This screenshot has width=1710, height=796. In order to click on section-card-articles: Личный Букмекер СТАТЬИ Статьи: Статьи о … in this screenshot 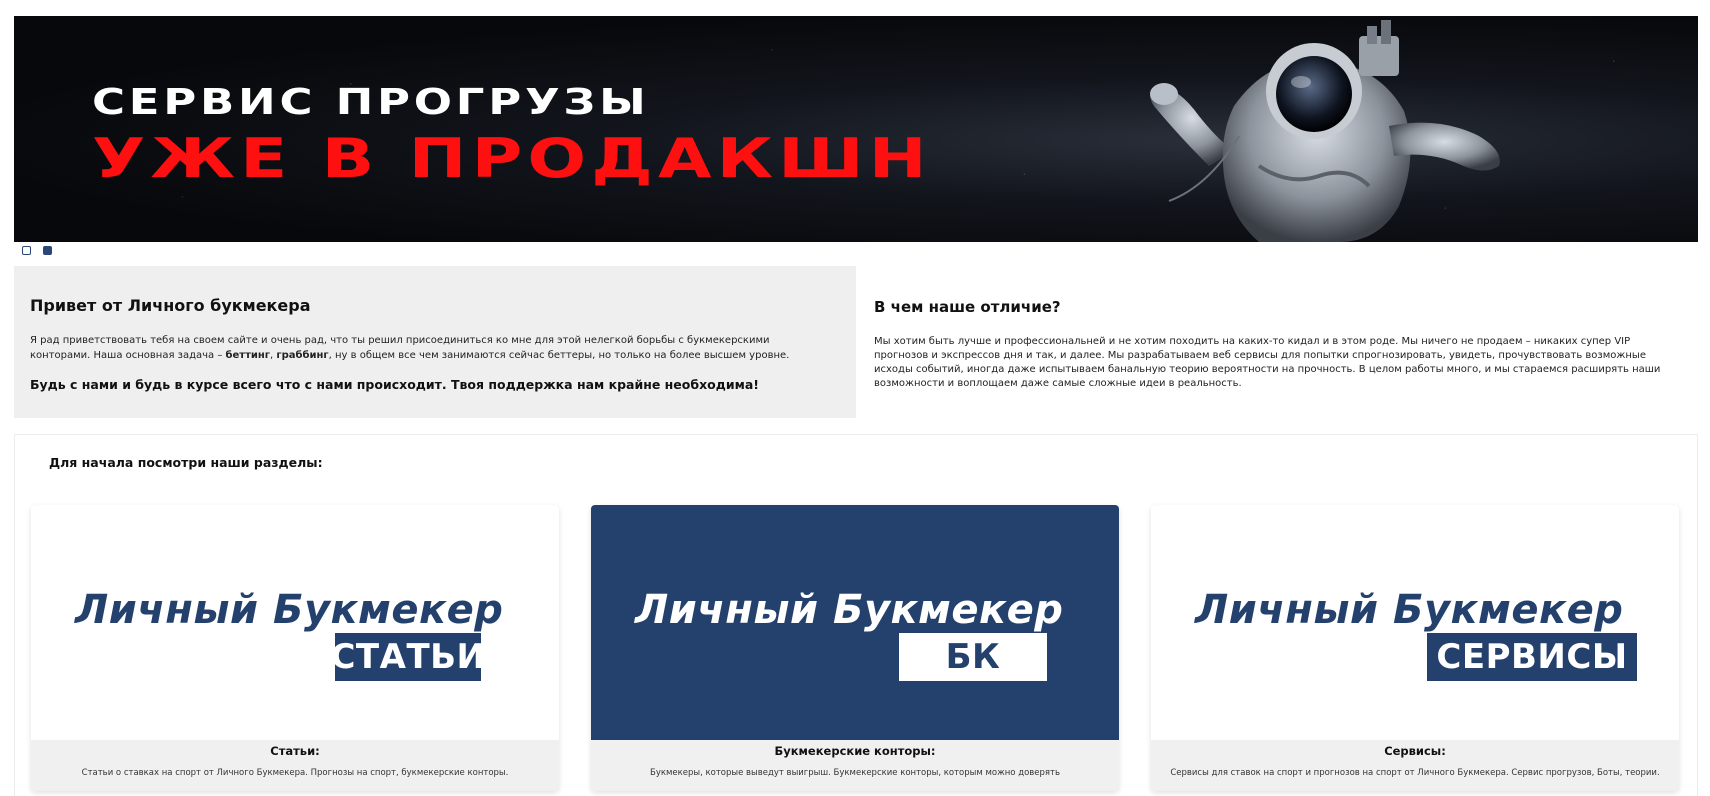, I will do `click(295, 648)`.